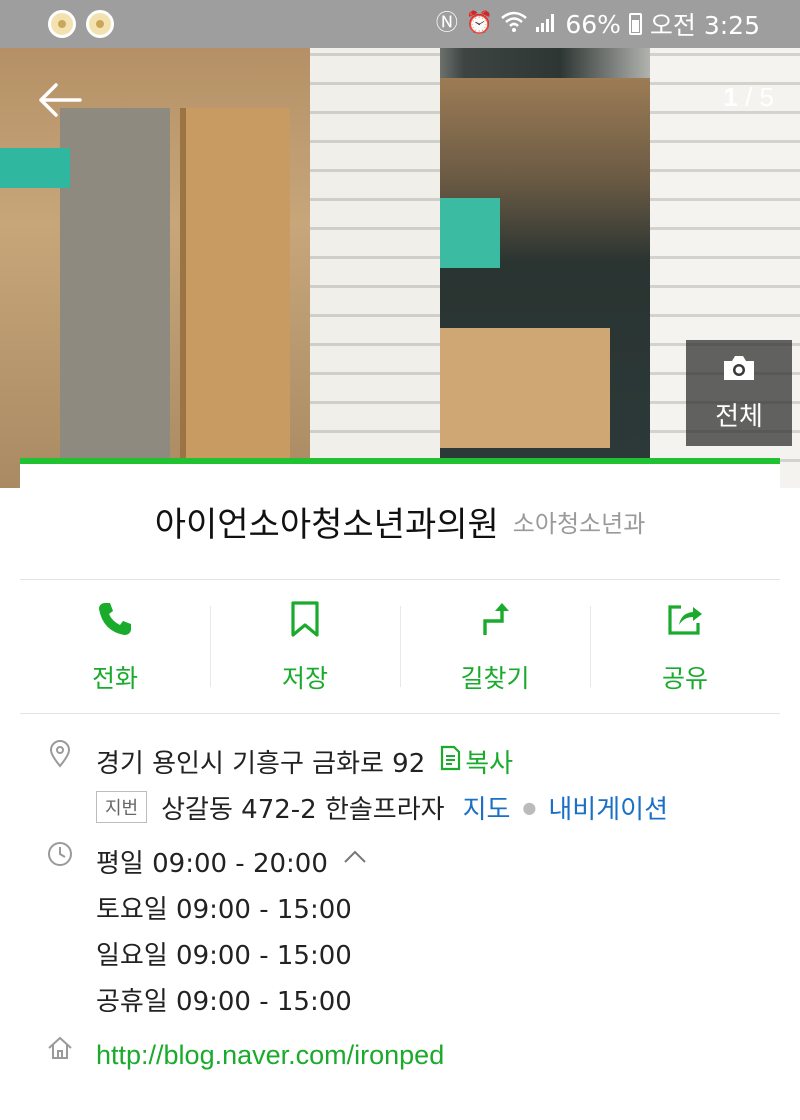  What do you see at coordinates (739, 417) in the screenshot?
I see `all-photos-label: 전체` at bounding box center [739, 417].